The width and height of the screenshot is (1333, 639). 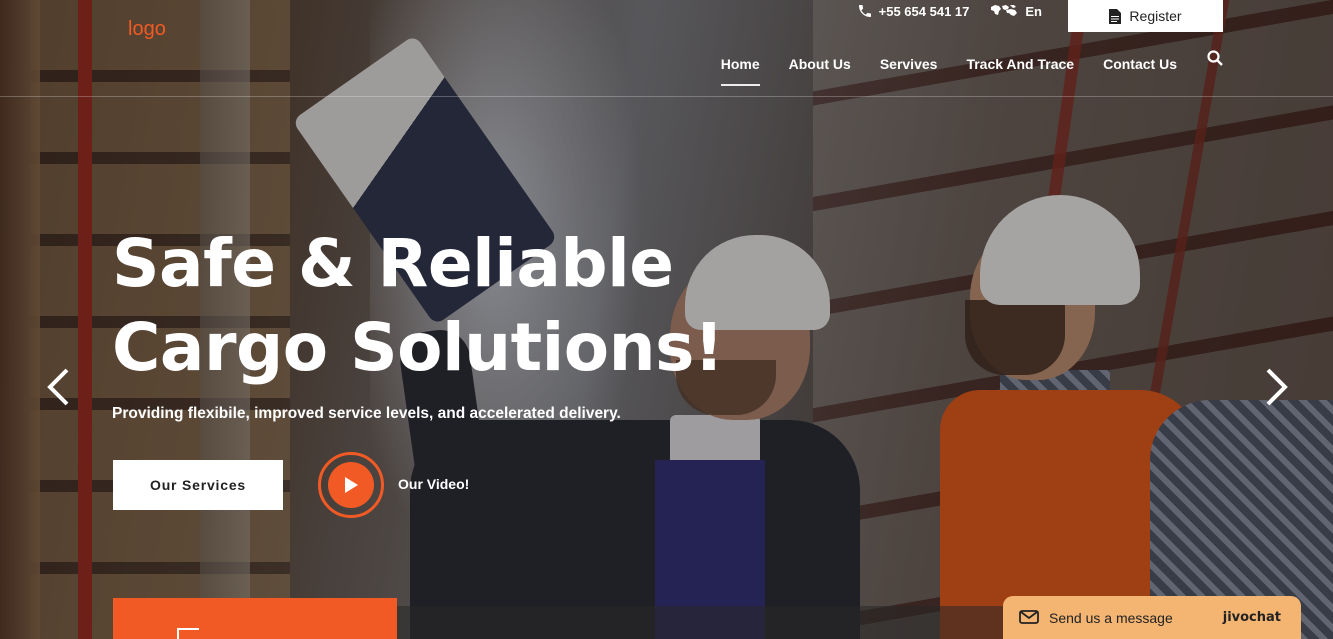 What do you see at coordinates (1111, 617) in the screenshot?
I see `chat-message-label: Send us a message` at bounding box center [1111, 617].